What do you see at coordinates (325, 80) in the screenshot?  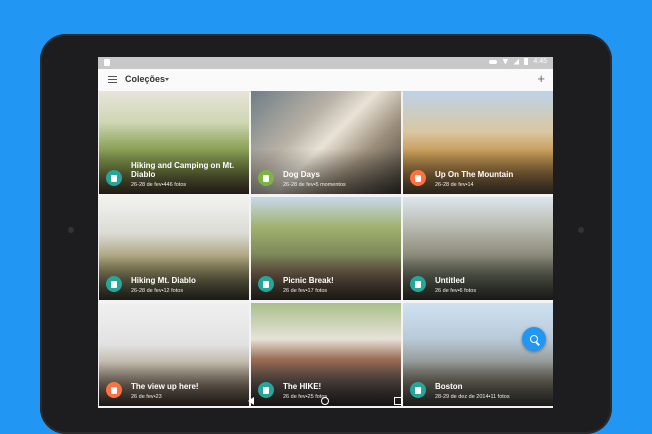 I see `app-bar: Coleções +` at bounding box center [325, 80].